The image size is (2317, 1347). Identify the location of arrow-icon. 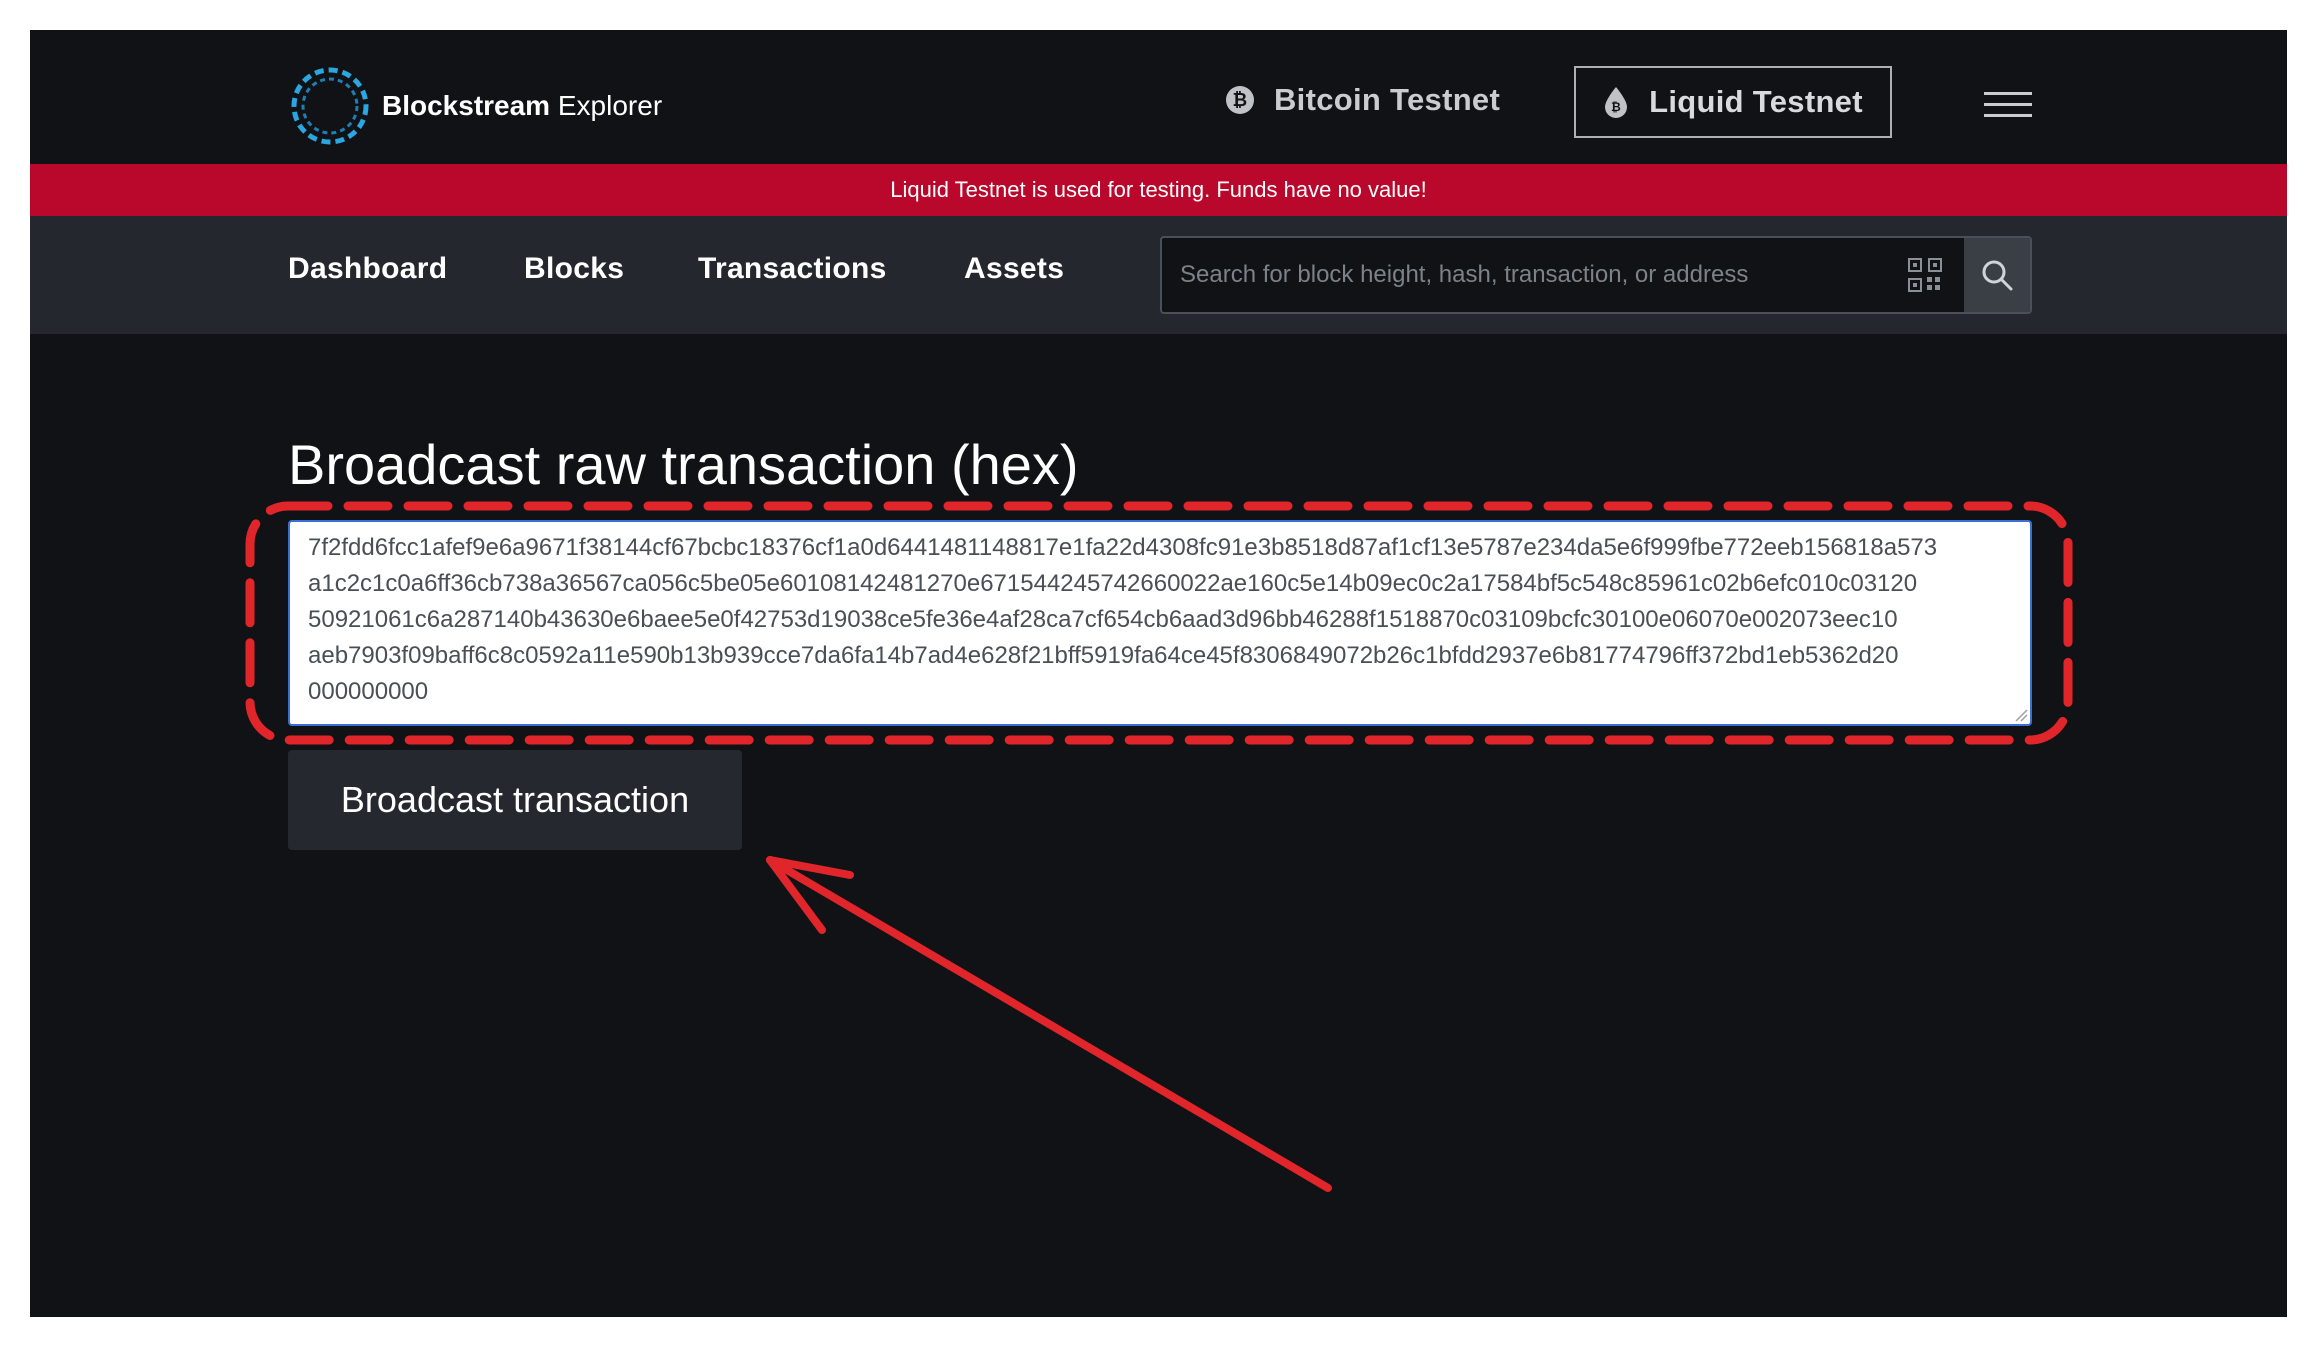
(1049, 1024).